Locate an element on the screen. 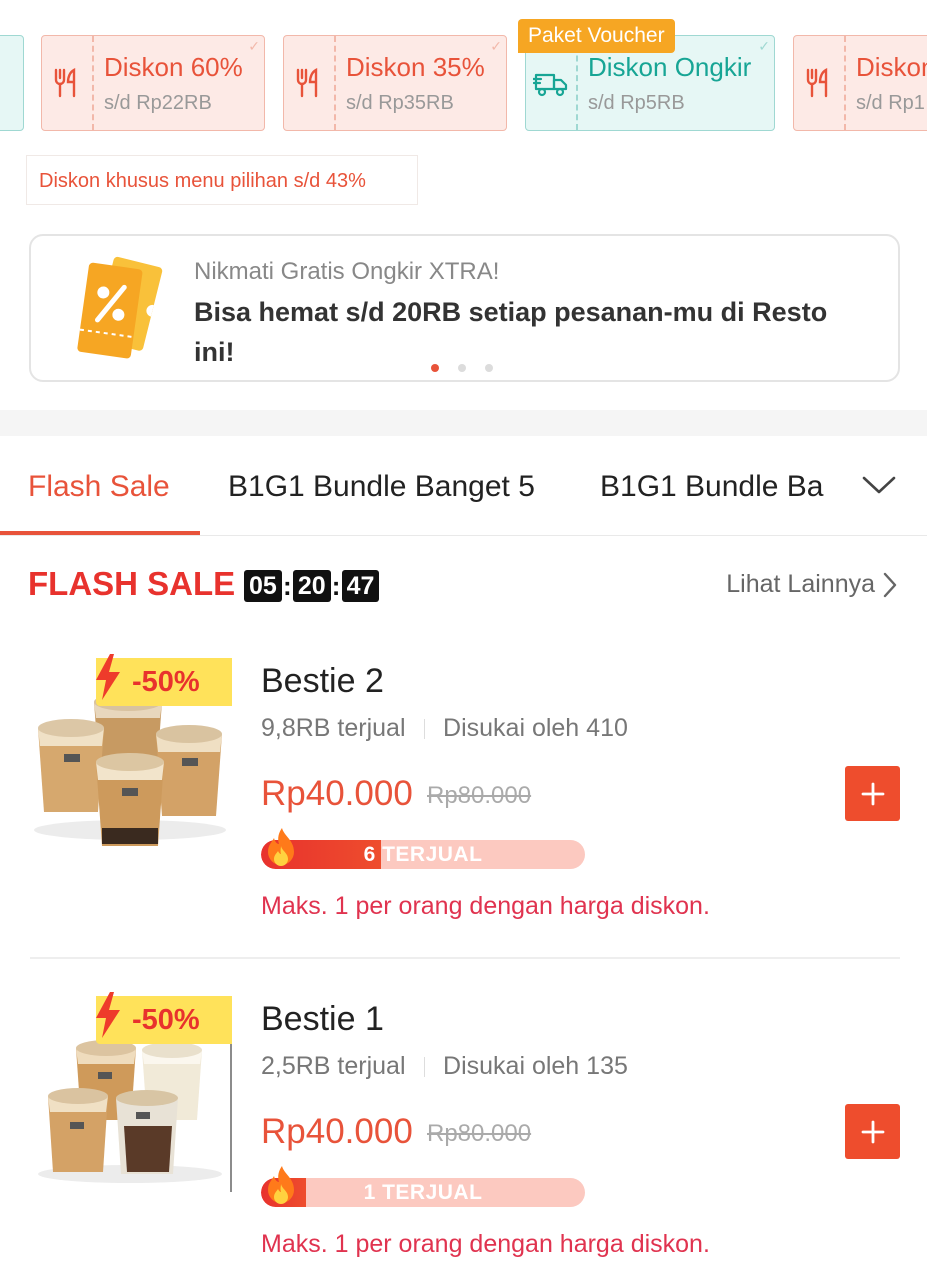 Image resolution: width=927 pixels, height=1280 pixels. voucher-card-diskon-partial: Diskon s/d Rp1 is located at coordinates (860, 83).